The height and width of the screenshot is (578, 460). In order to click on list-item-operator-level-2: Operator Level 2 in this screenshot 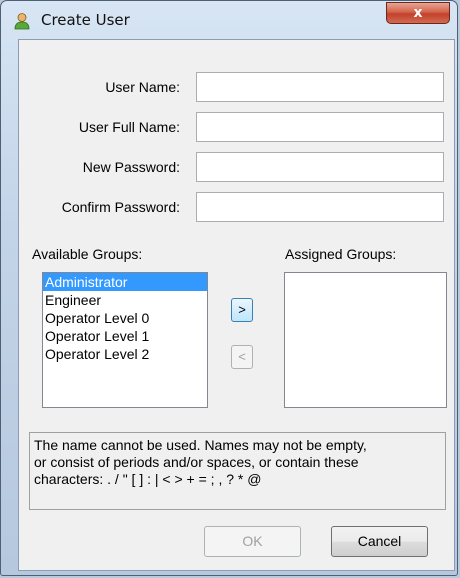, I will do `click(125, 354)`.